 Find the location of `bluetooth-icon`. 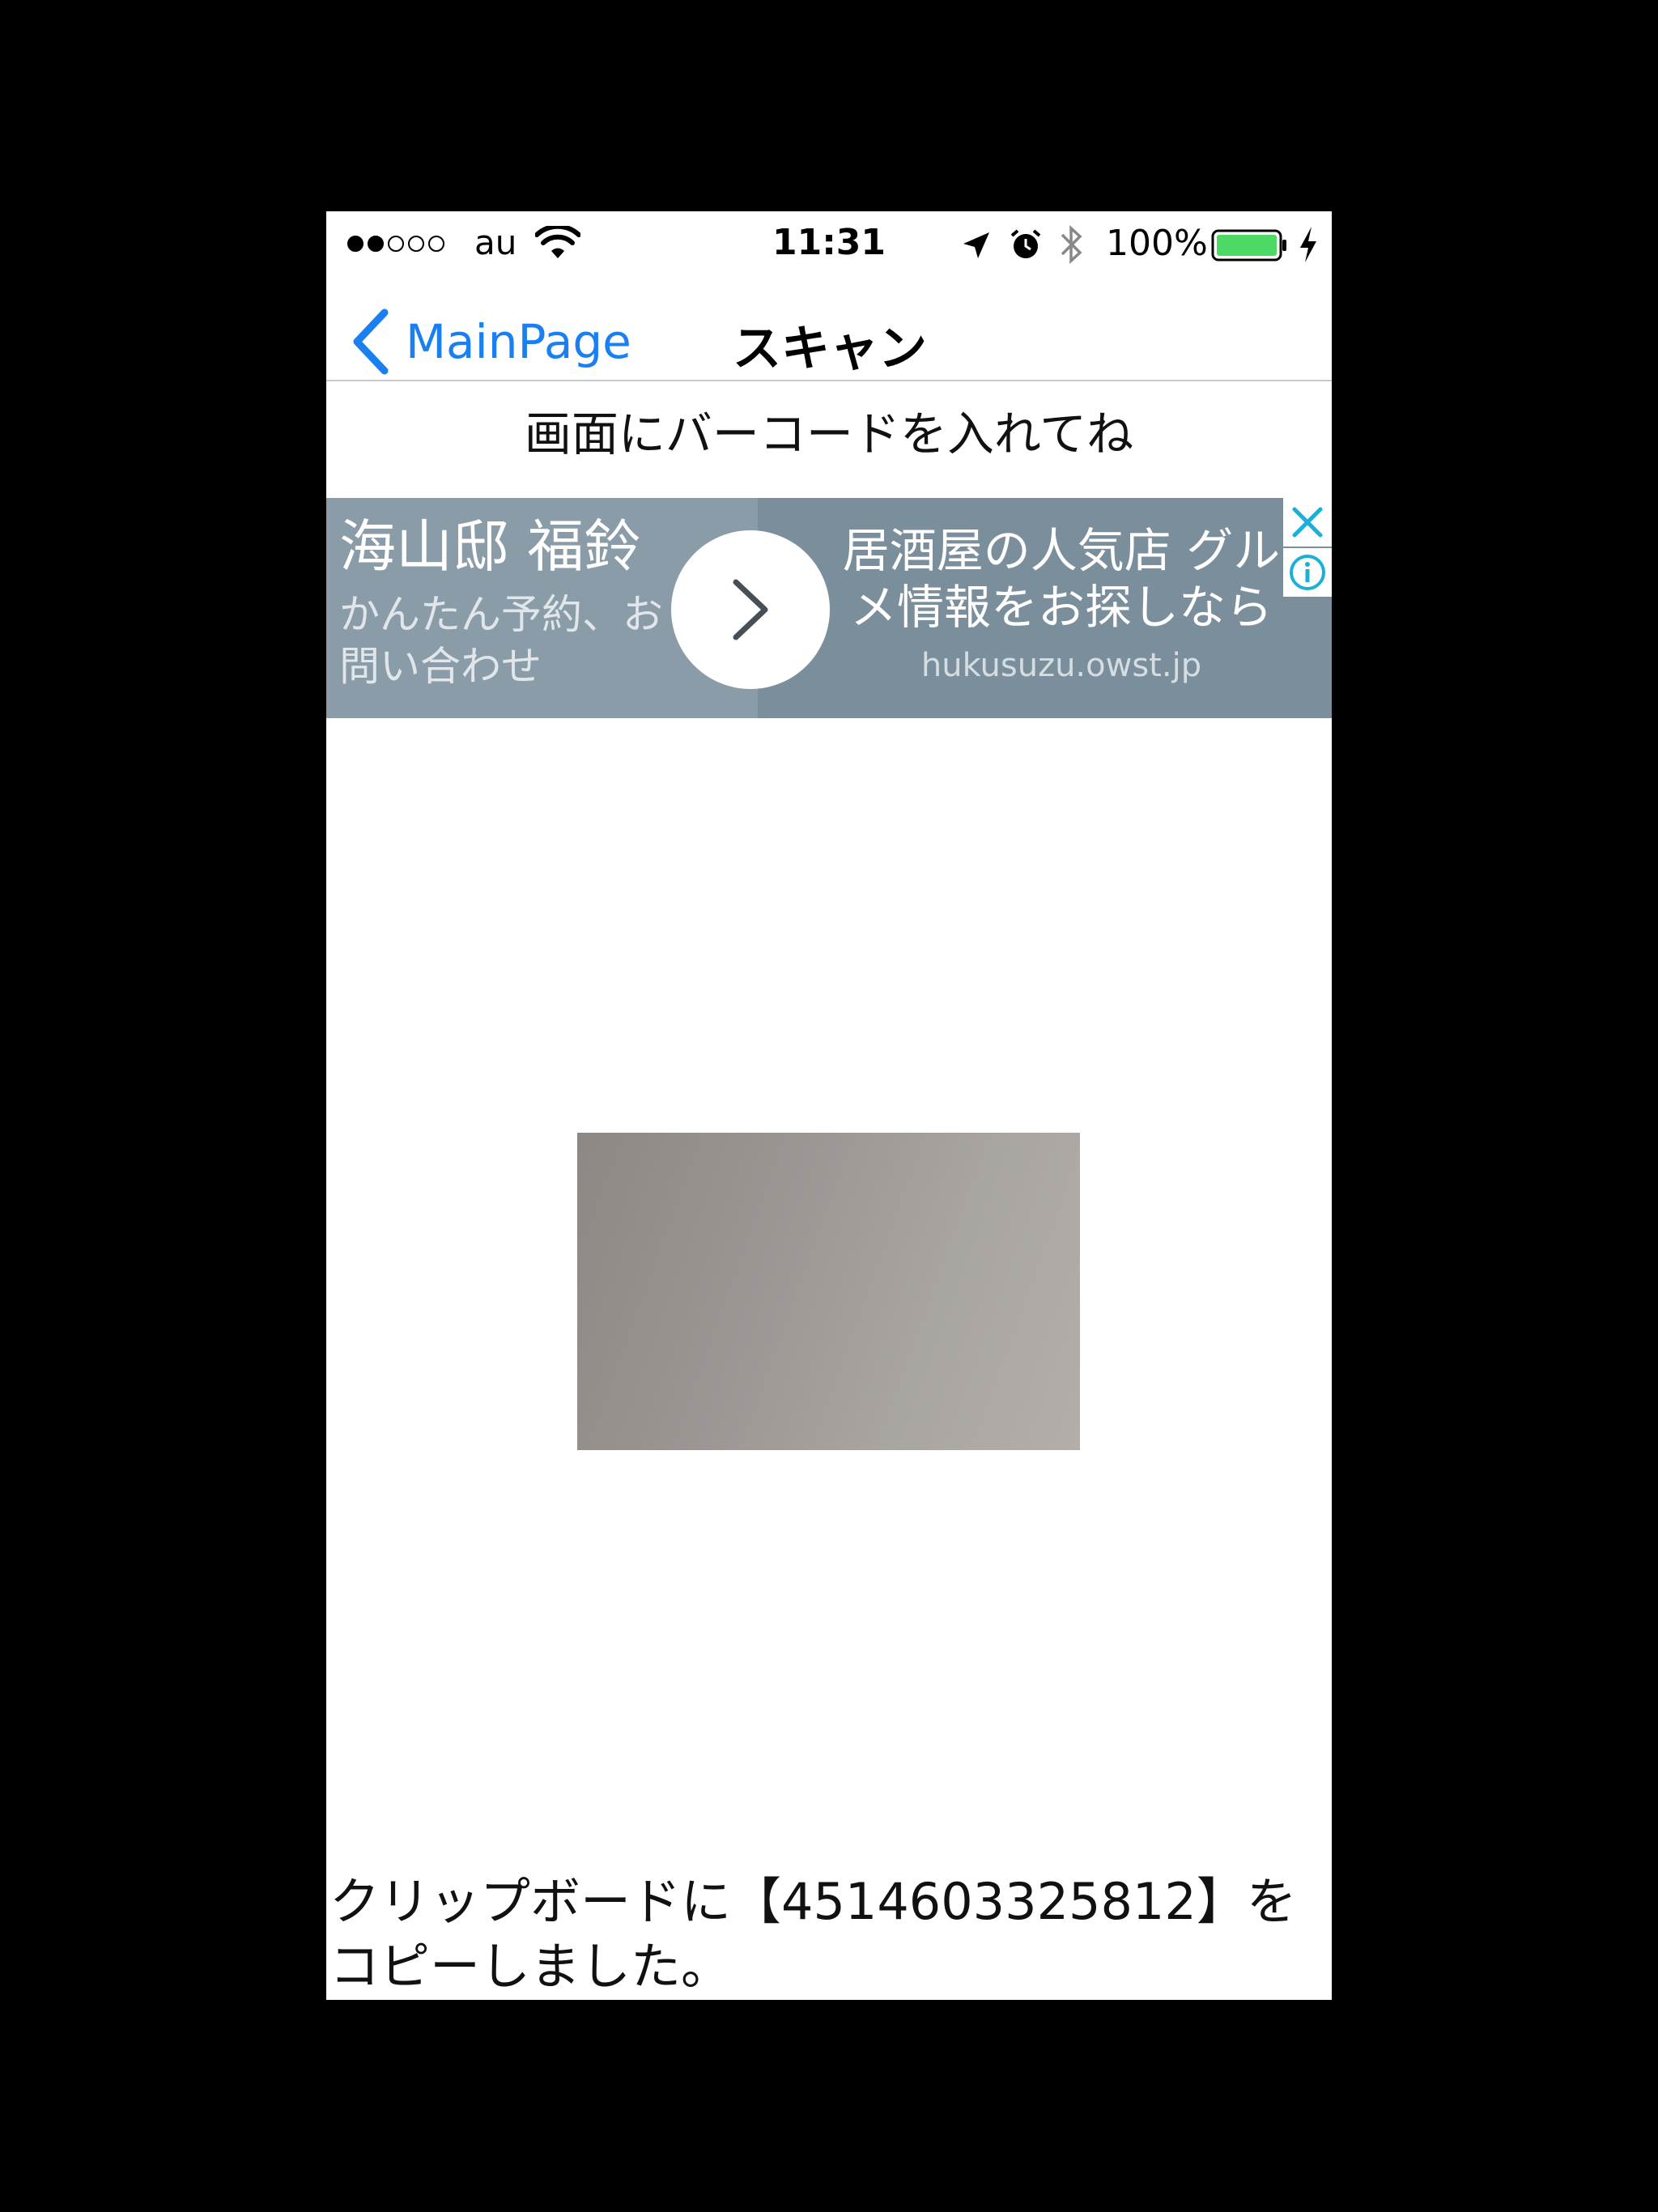

bluetooth-icon is located at coordinates (1071, 244).